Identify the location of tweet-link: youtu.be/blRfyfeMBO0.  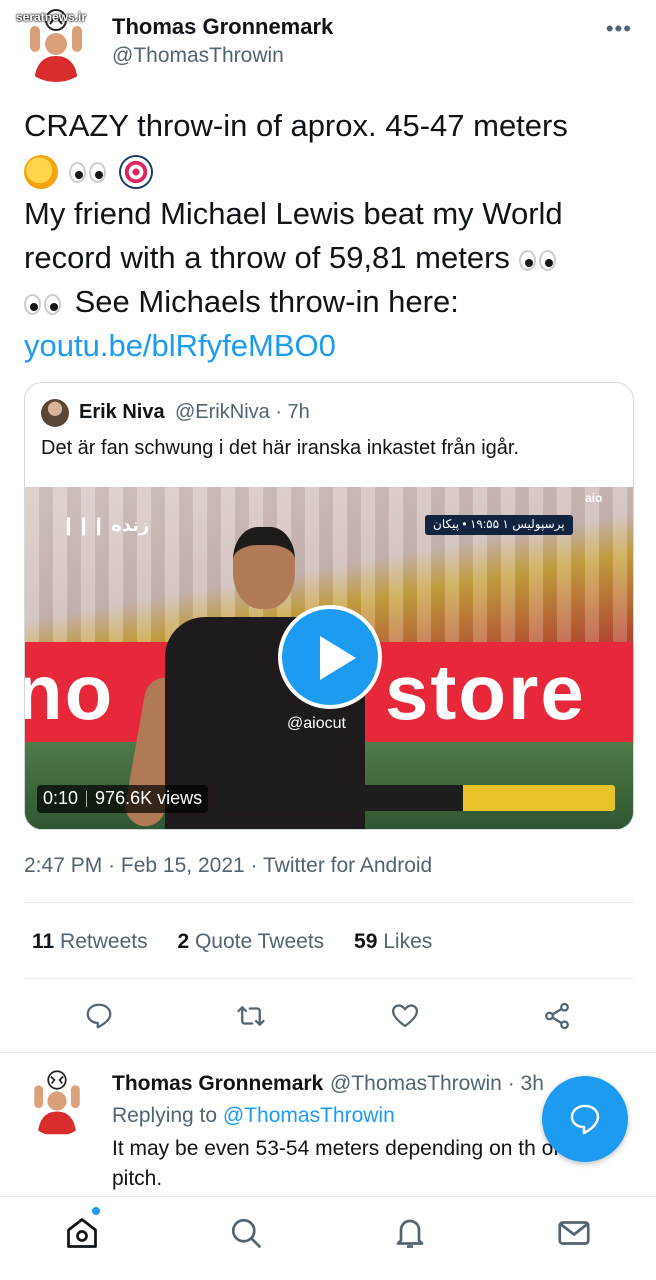
(329, 346).